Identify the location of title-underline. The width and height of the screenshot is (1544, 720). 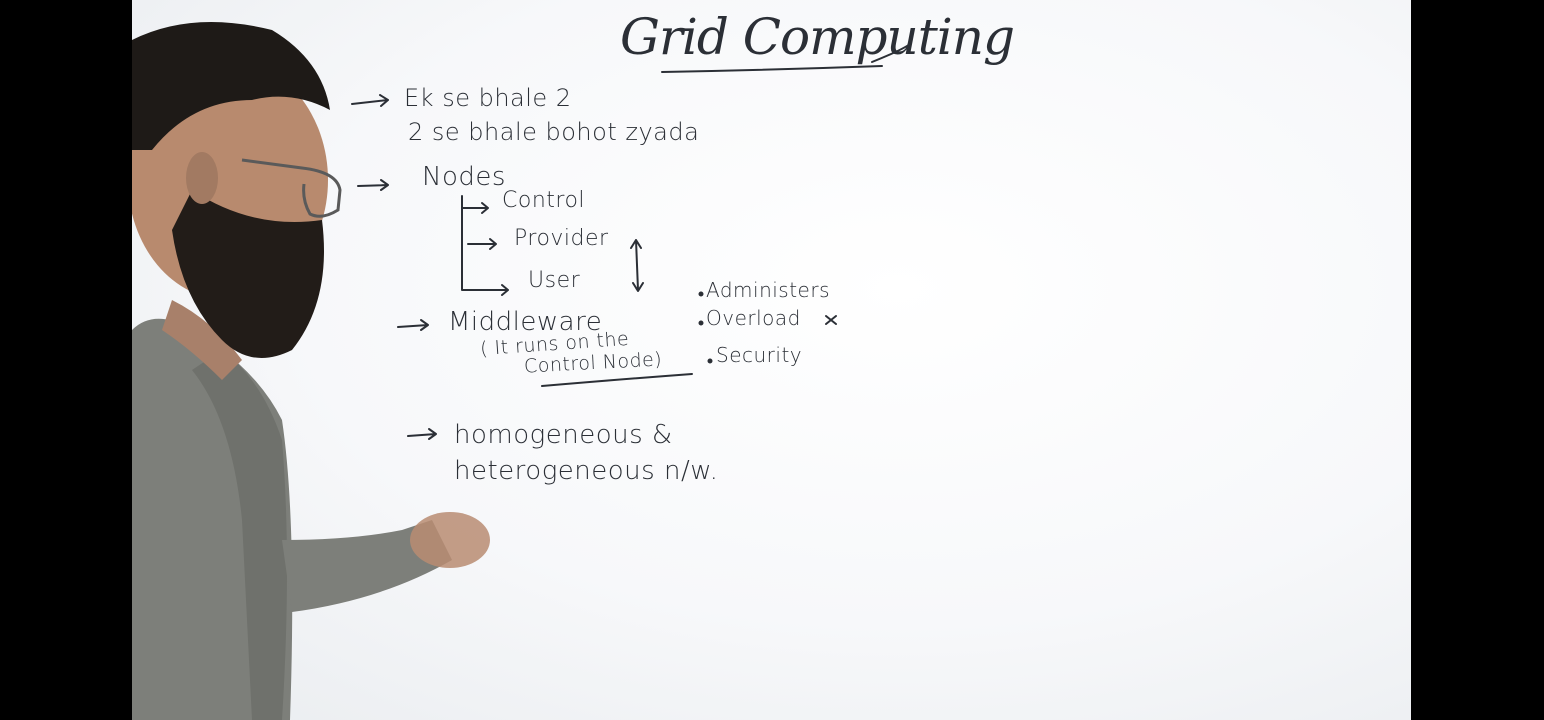
(772, 69).